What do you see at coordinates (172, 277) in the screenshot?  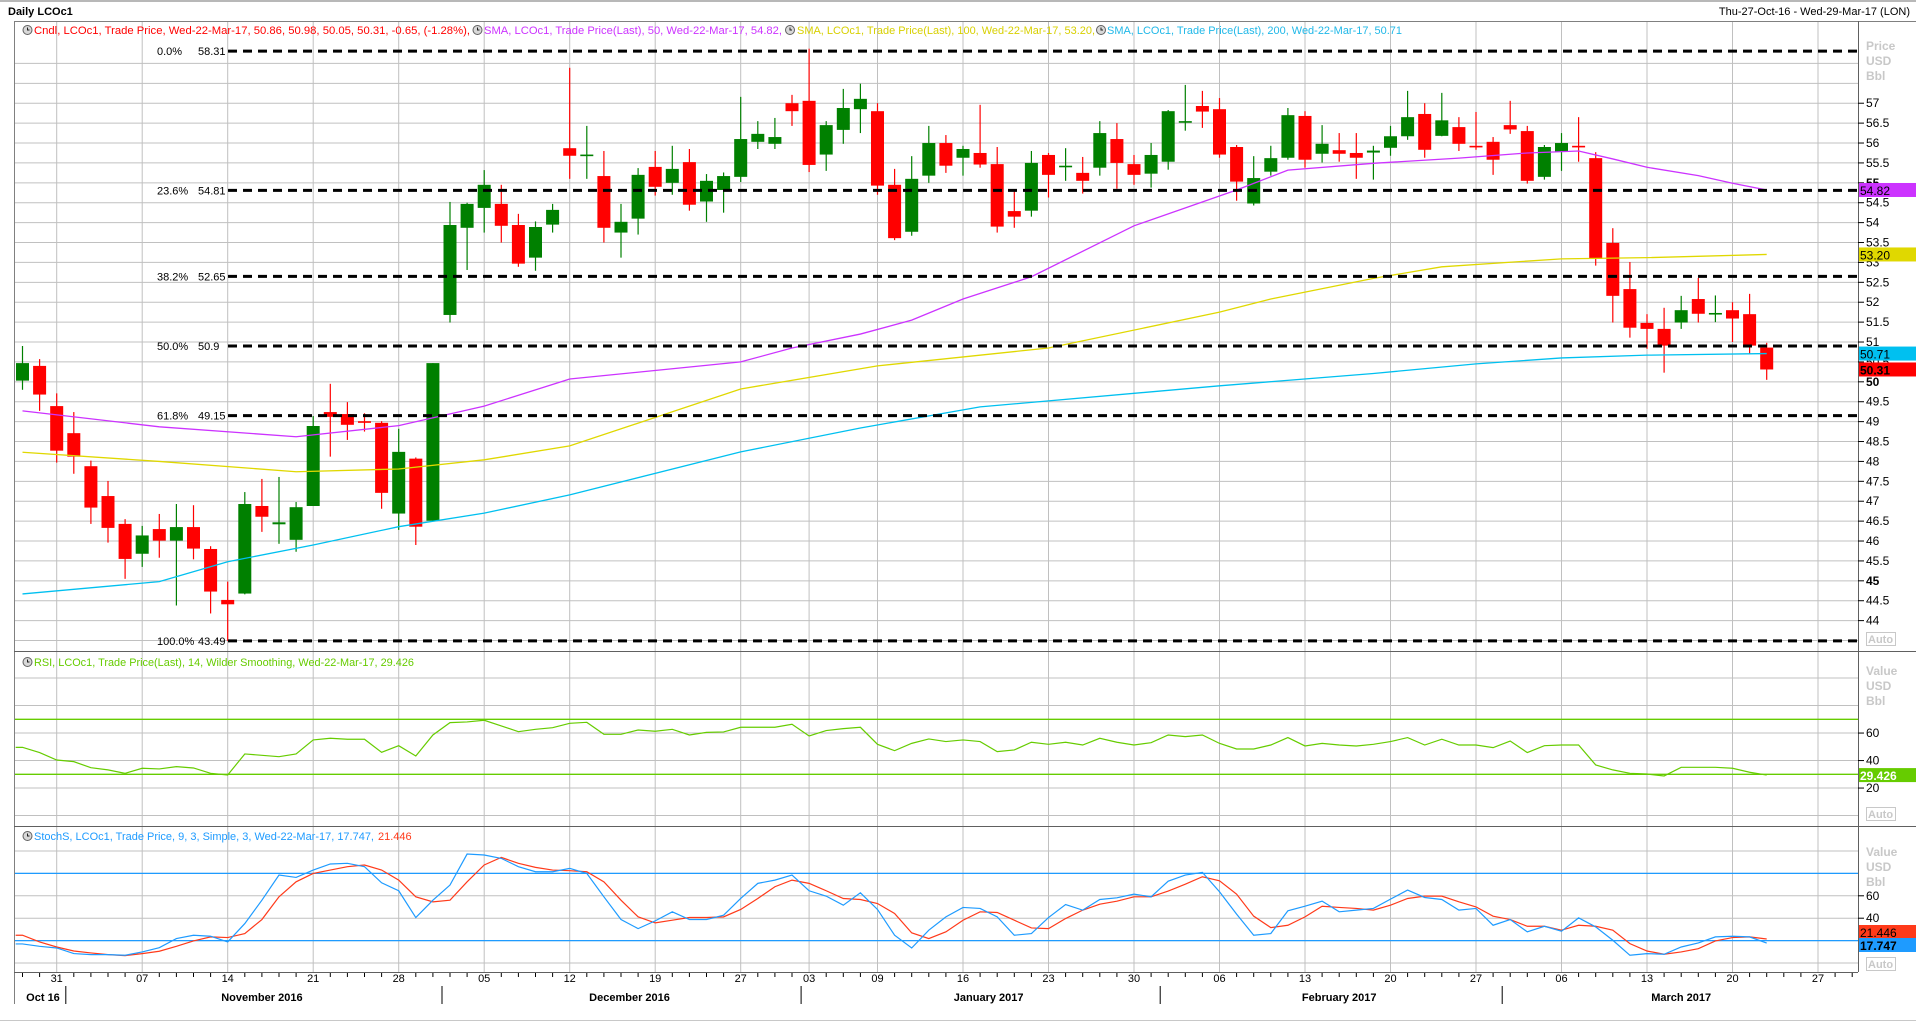 I see `fib-level-percent: 38.2%` at bounding box center [172, 277].